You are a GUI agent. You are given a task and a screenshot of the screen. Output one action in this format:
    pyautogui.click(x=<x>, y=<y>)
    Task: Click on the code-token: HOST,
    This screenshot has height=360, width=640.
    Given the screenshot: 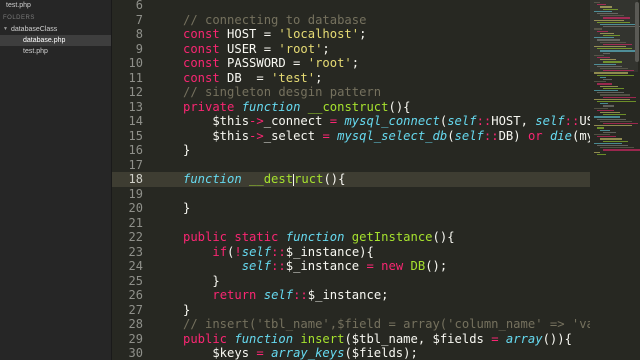 What is the action you would take?
    pyautogui.click(x=513, y=121)
    